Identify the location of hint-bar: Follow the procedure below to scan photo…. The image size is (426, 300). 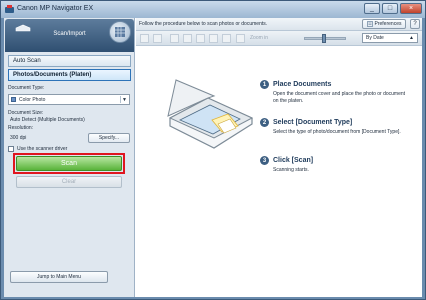
(279, 24).